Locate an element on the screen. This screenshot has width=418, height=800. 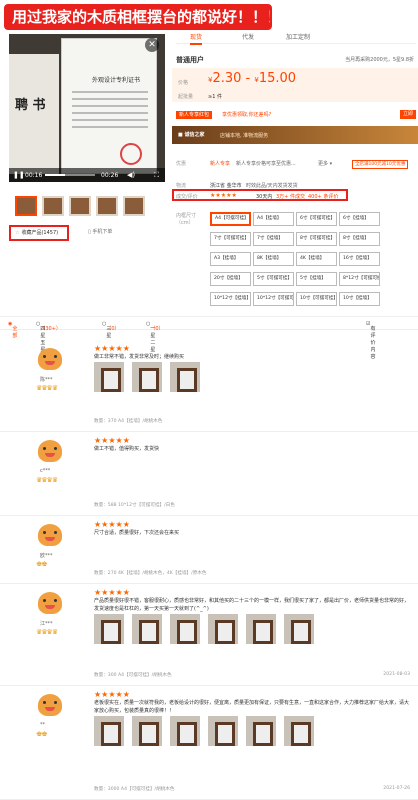
size-option: 8K【挂墙】 is located at coordinates (273, 259).